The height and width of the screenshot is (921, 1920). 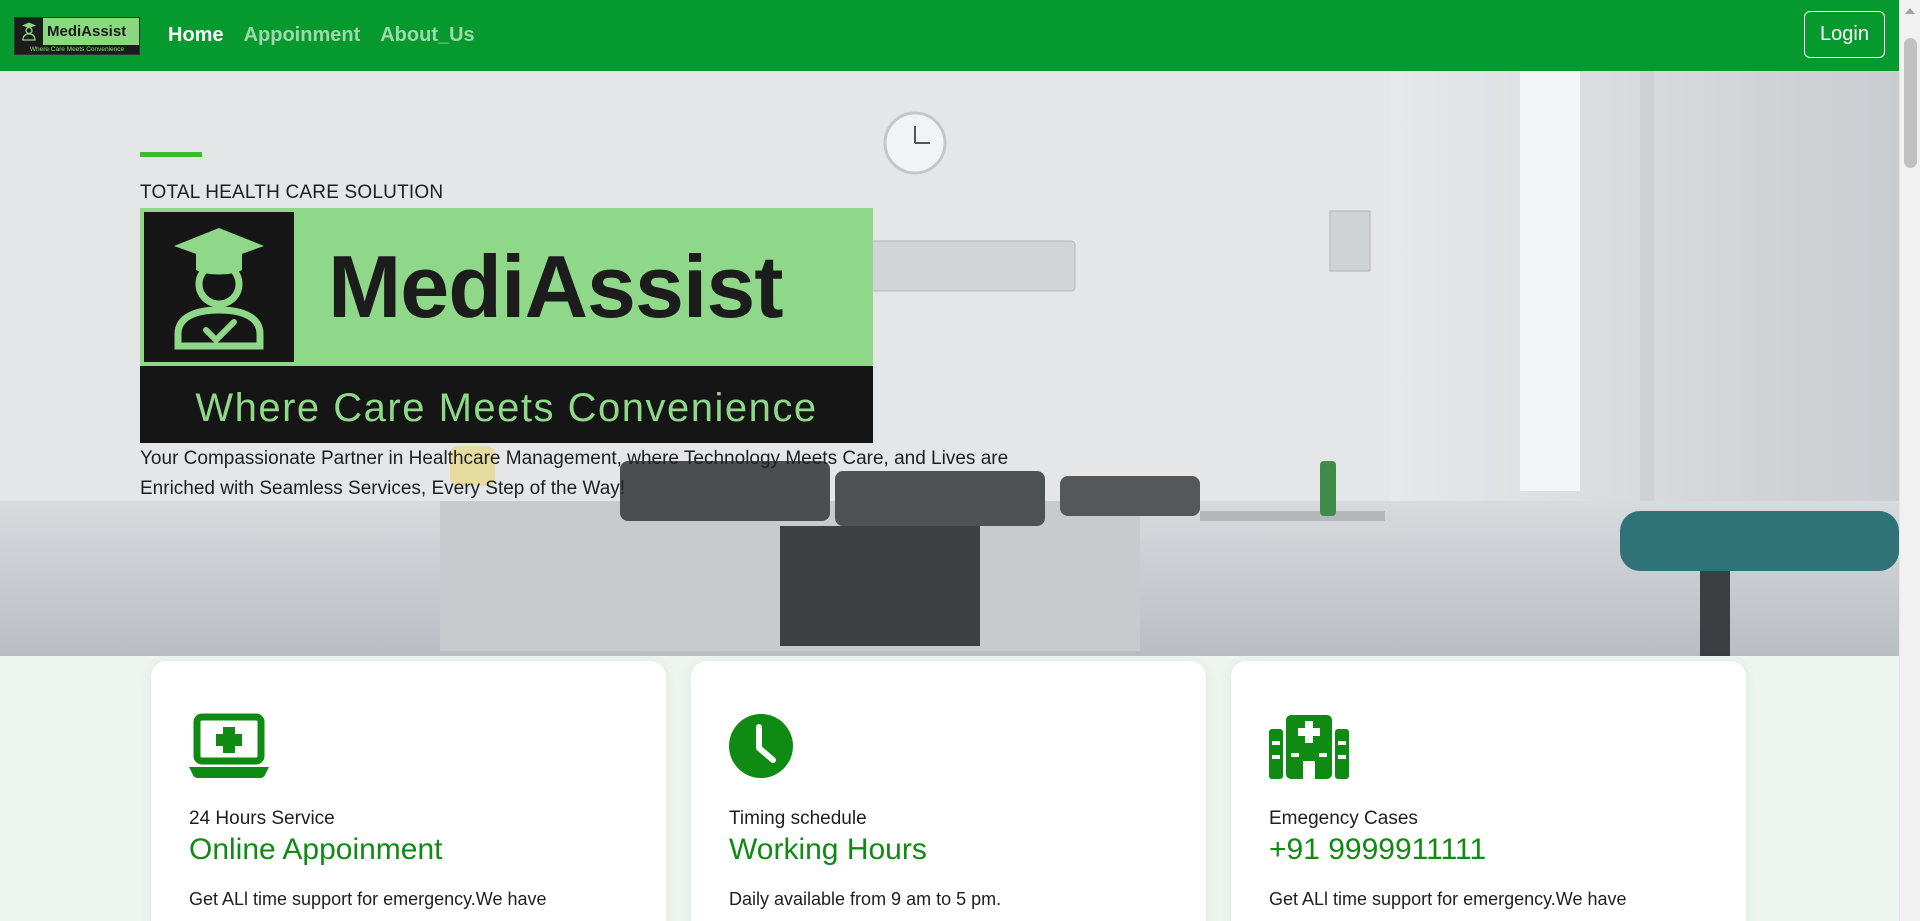 I want to click on hero-logo-banner: MediAssist Where Care Meets Convenience, so click(x=506, y=325).